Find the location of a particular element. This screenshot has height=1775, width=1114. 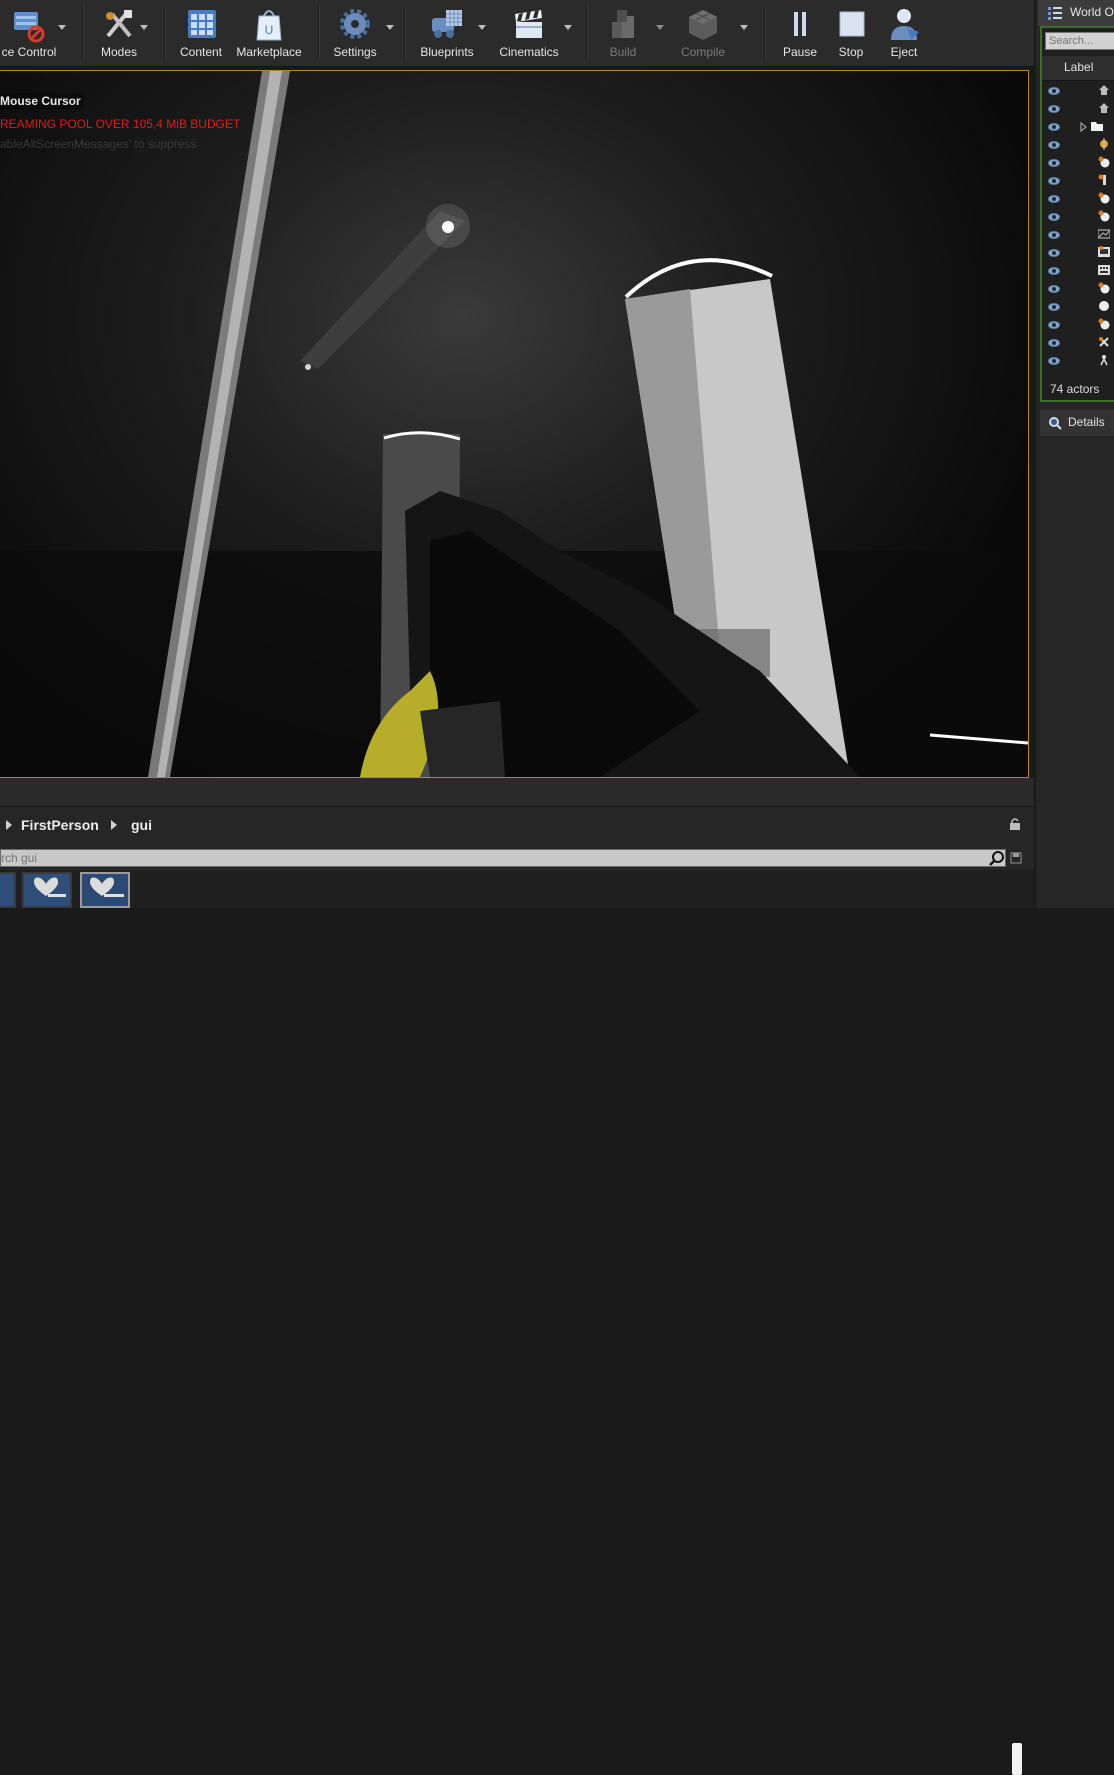

stop-button: Stop is located at coordinates (851, 33).